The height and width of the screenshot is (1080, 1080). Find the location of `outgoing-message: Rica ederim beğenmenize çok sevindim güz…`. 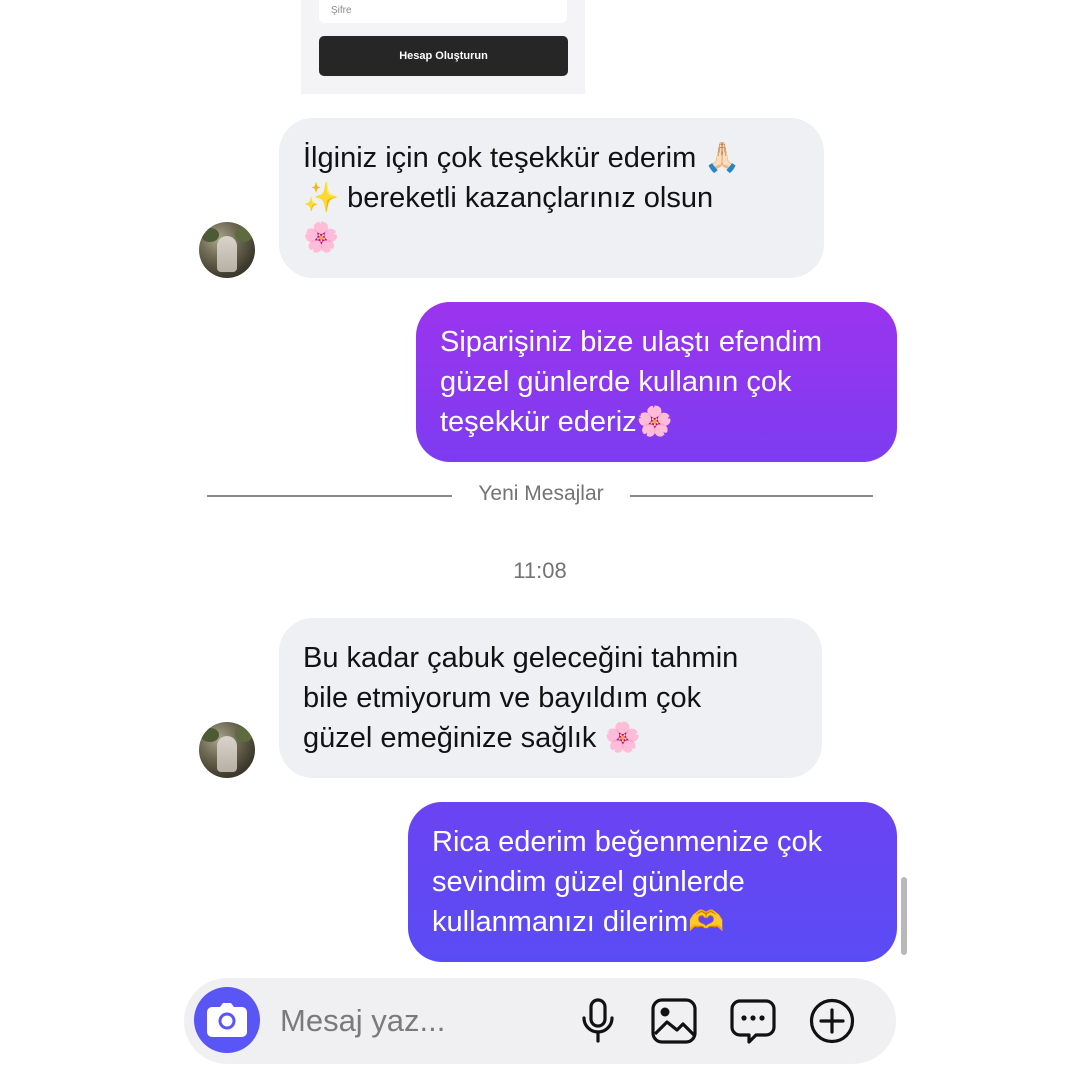

outgoing-message: Rica ederim beğenmenize çok sevindim güz… is located at coordinates (652, 882).